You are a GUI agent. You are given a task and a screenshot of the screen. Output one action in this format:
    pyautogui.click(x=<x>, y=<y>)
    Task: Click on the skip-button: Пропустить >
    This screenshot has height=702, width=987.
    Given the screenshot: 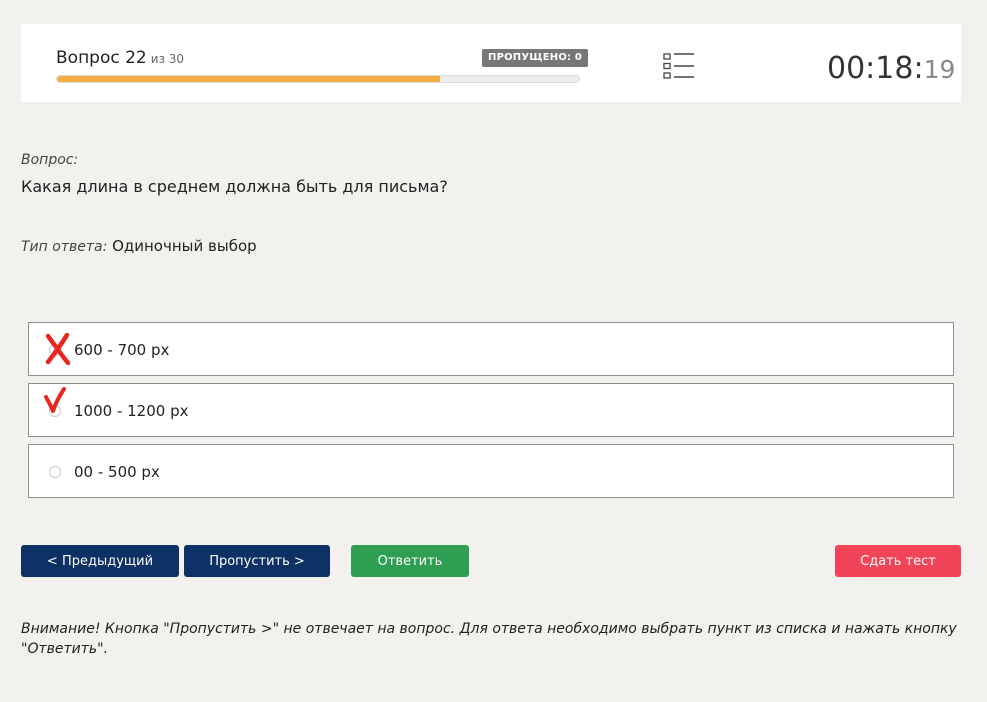 What is the action you would take?
    pyautogui.click(x=257, y=561)
    